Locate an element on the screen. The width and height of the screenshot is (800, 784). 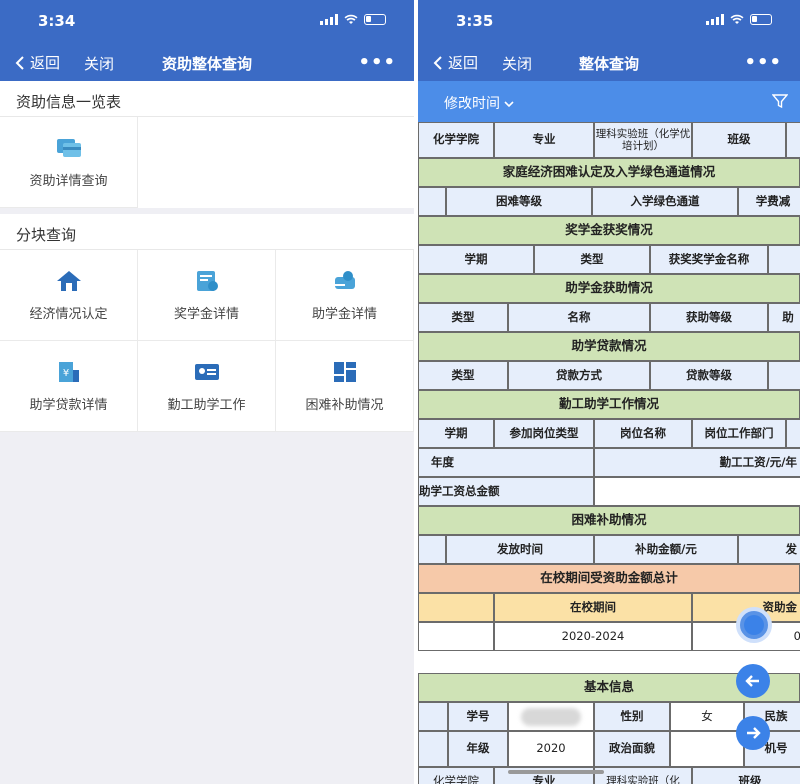
floating-assist-button is located at coordinates (754, 625).